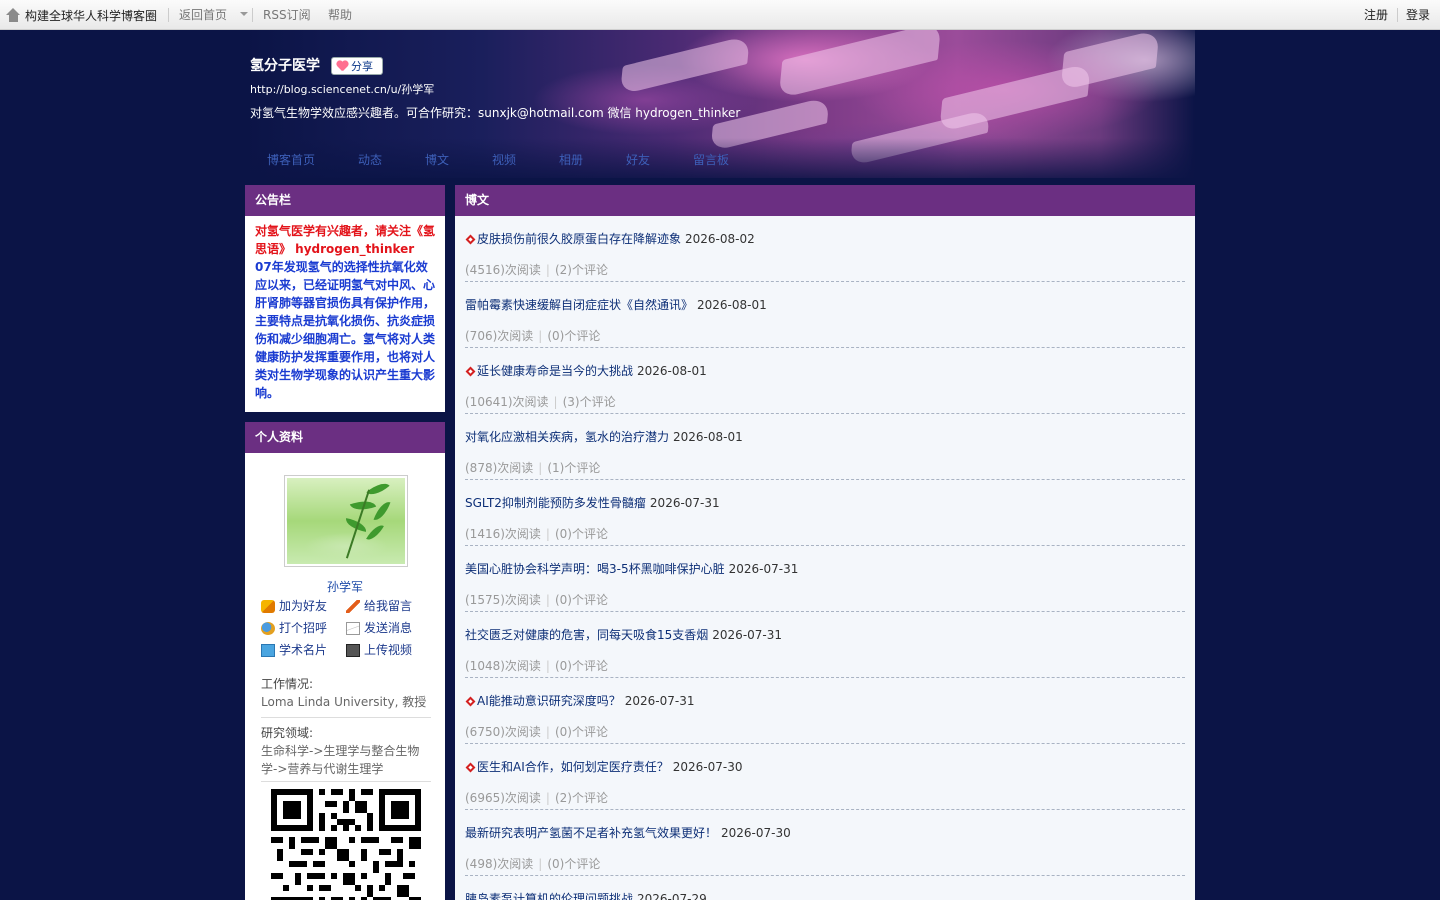  I want to click on avatar-image, so click(346, 521).